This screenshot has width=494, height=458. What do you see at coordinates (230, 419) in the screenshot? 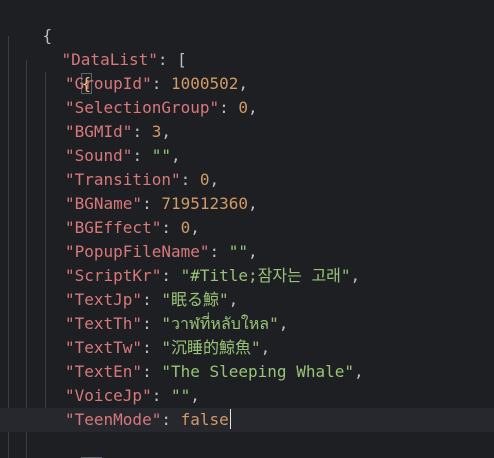
I see `text-cursor` at bounding box center [230, 419].